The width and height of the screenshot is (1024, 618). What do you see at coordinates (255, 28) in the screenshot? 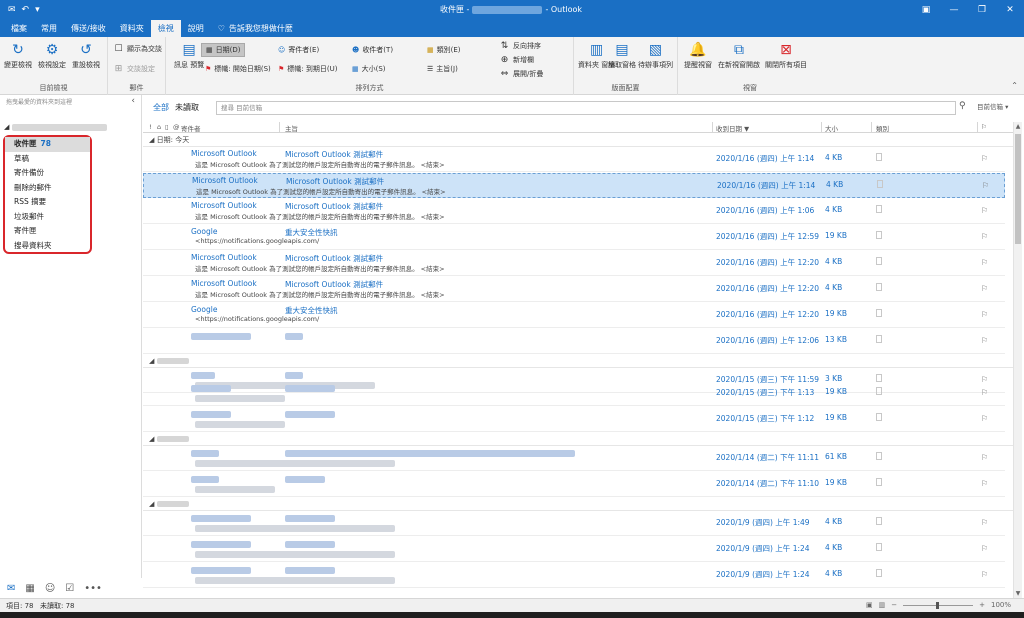
I see `tell-me-search: ♡ 告訴我您想做什麼` at bounding box center [255, 28].